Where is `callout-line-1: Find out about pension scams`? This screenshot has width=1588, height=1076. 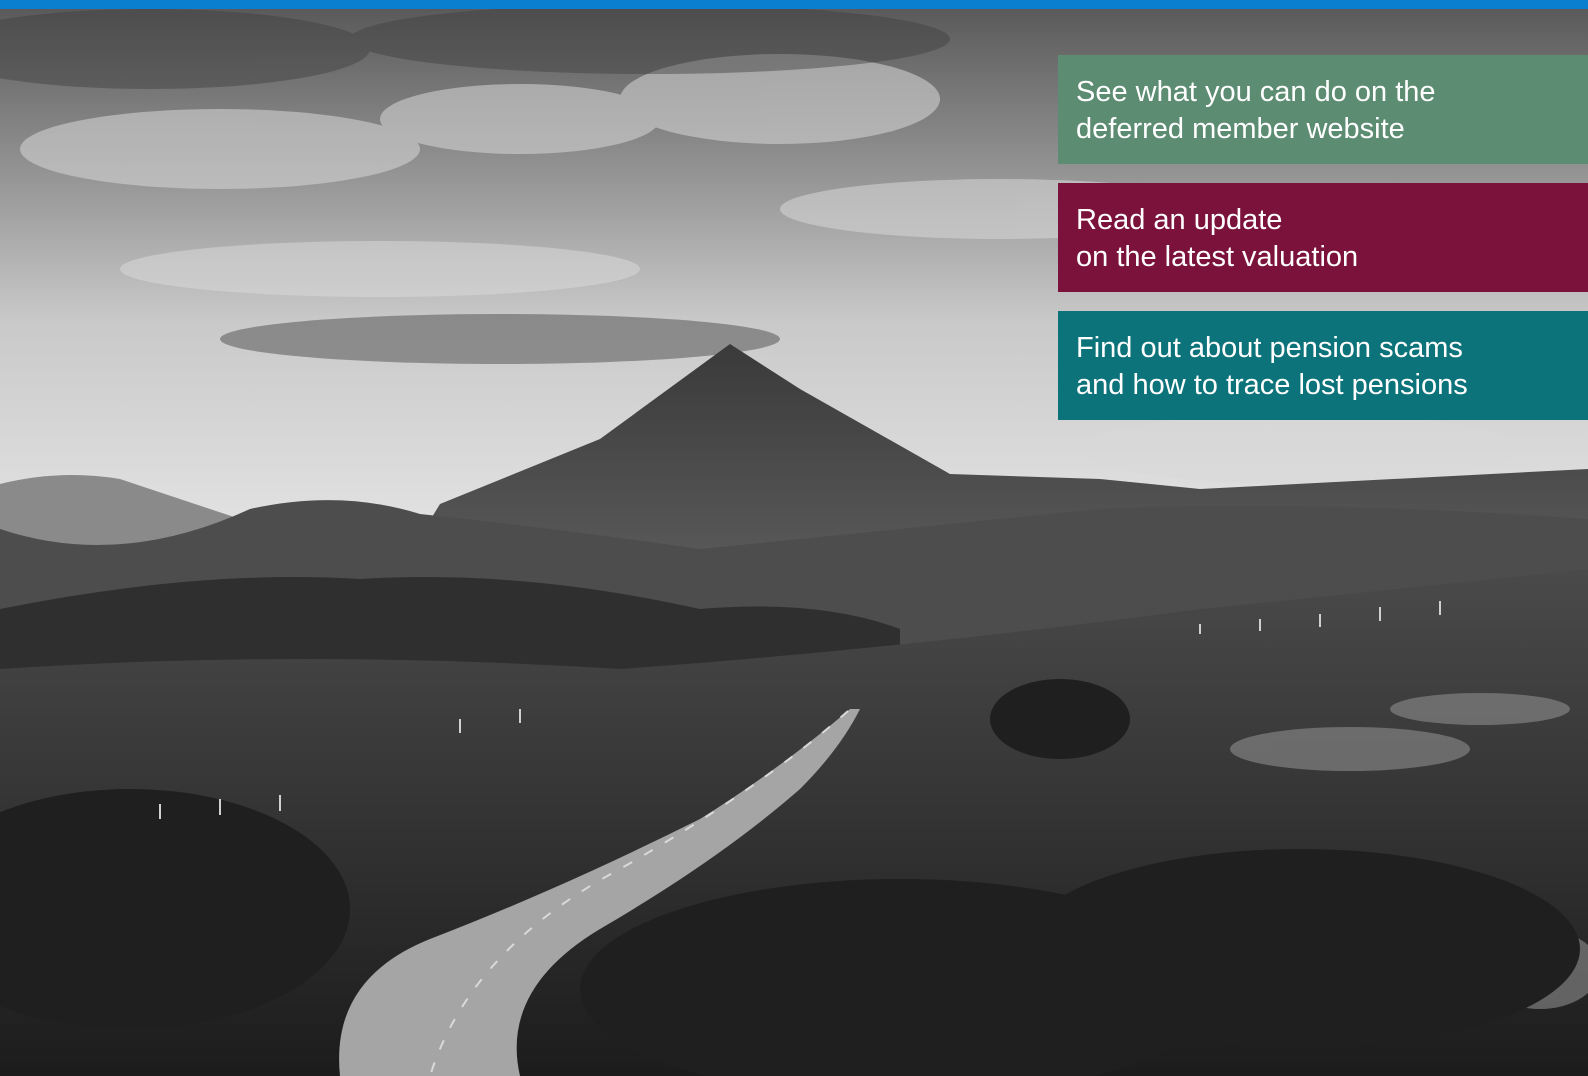
callout-line-1: Find out about pension scams is located at coordinates (1269, 348).